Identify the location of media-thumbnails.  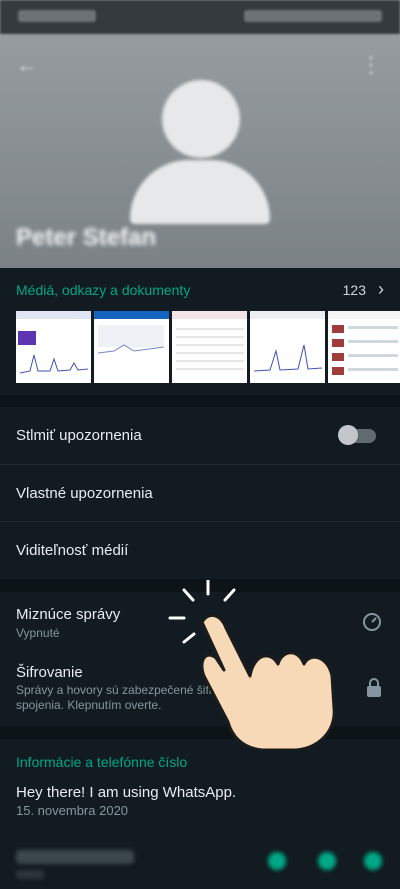
(208, 347).